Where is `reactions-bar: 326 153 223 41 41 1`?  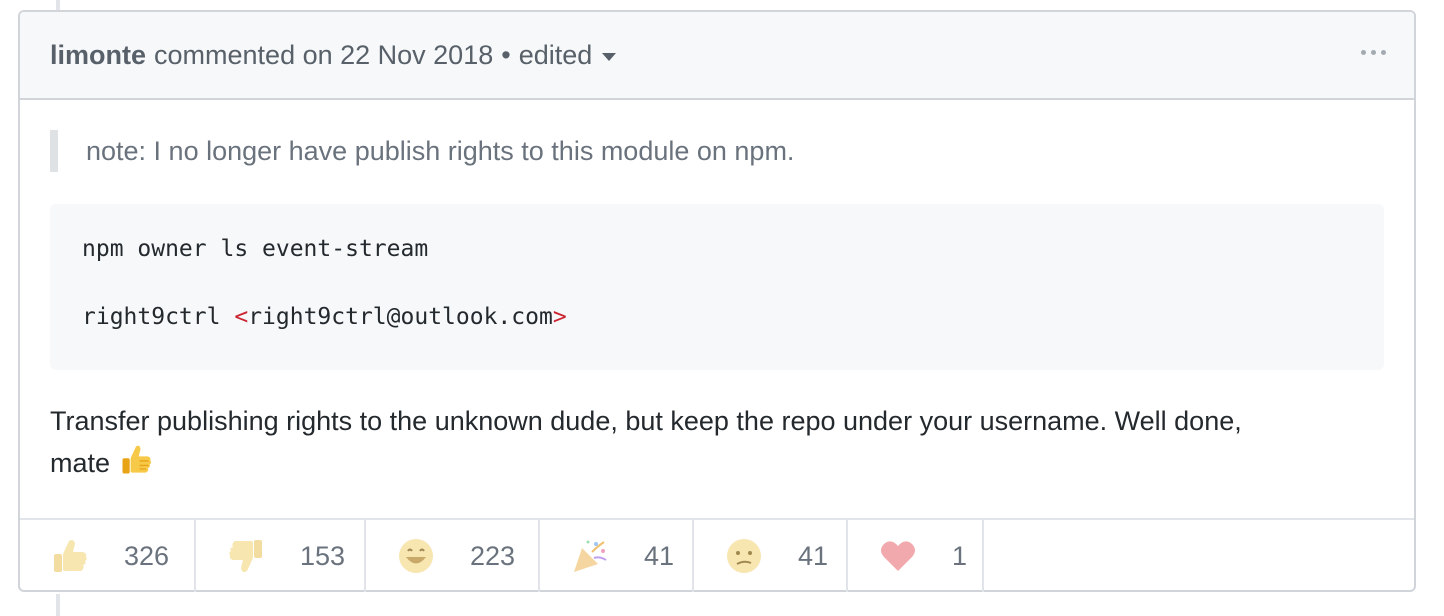
reactions-bar: 326 153 223 41 41 1 is located at coordinates (717, 555).